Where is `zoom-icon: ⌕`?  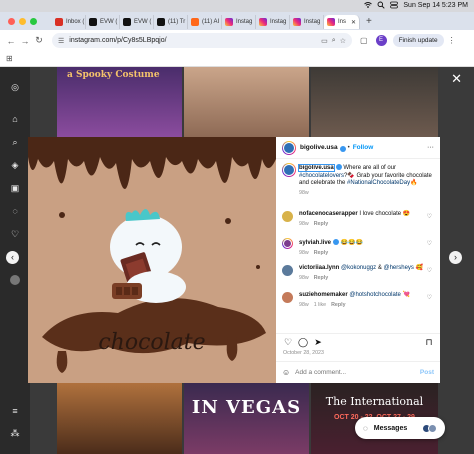
zoom-icon: ⌕ is located at coordinates (334, 41).